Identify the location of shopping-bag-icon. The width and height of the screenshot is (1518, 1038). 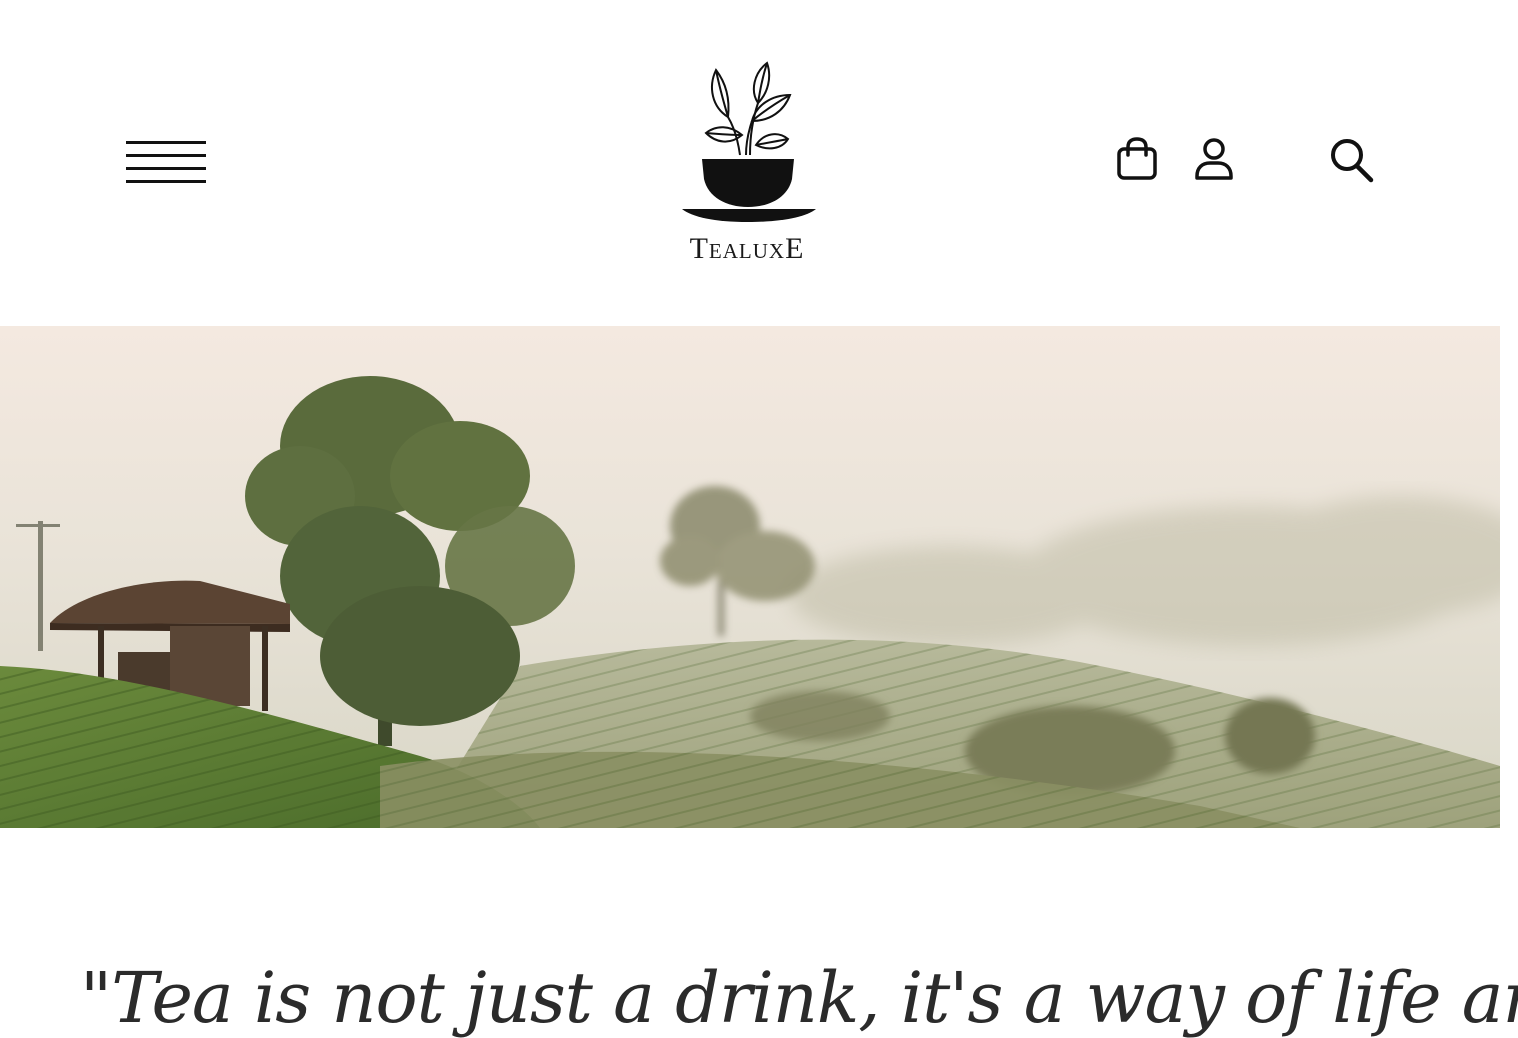
(1137, 159).